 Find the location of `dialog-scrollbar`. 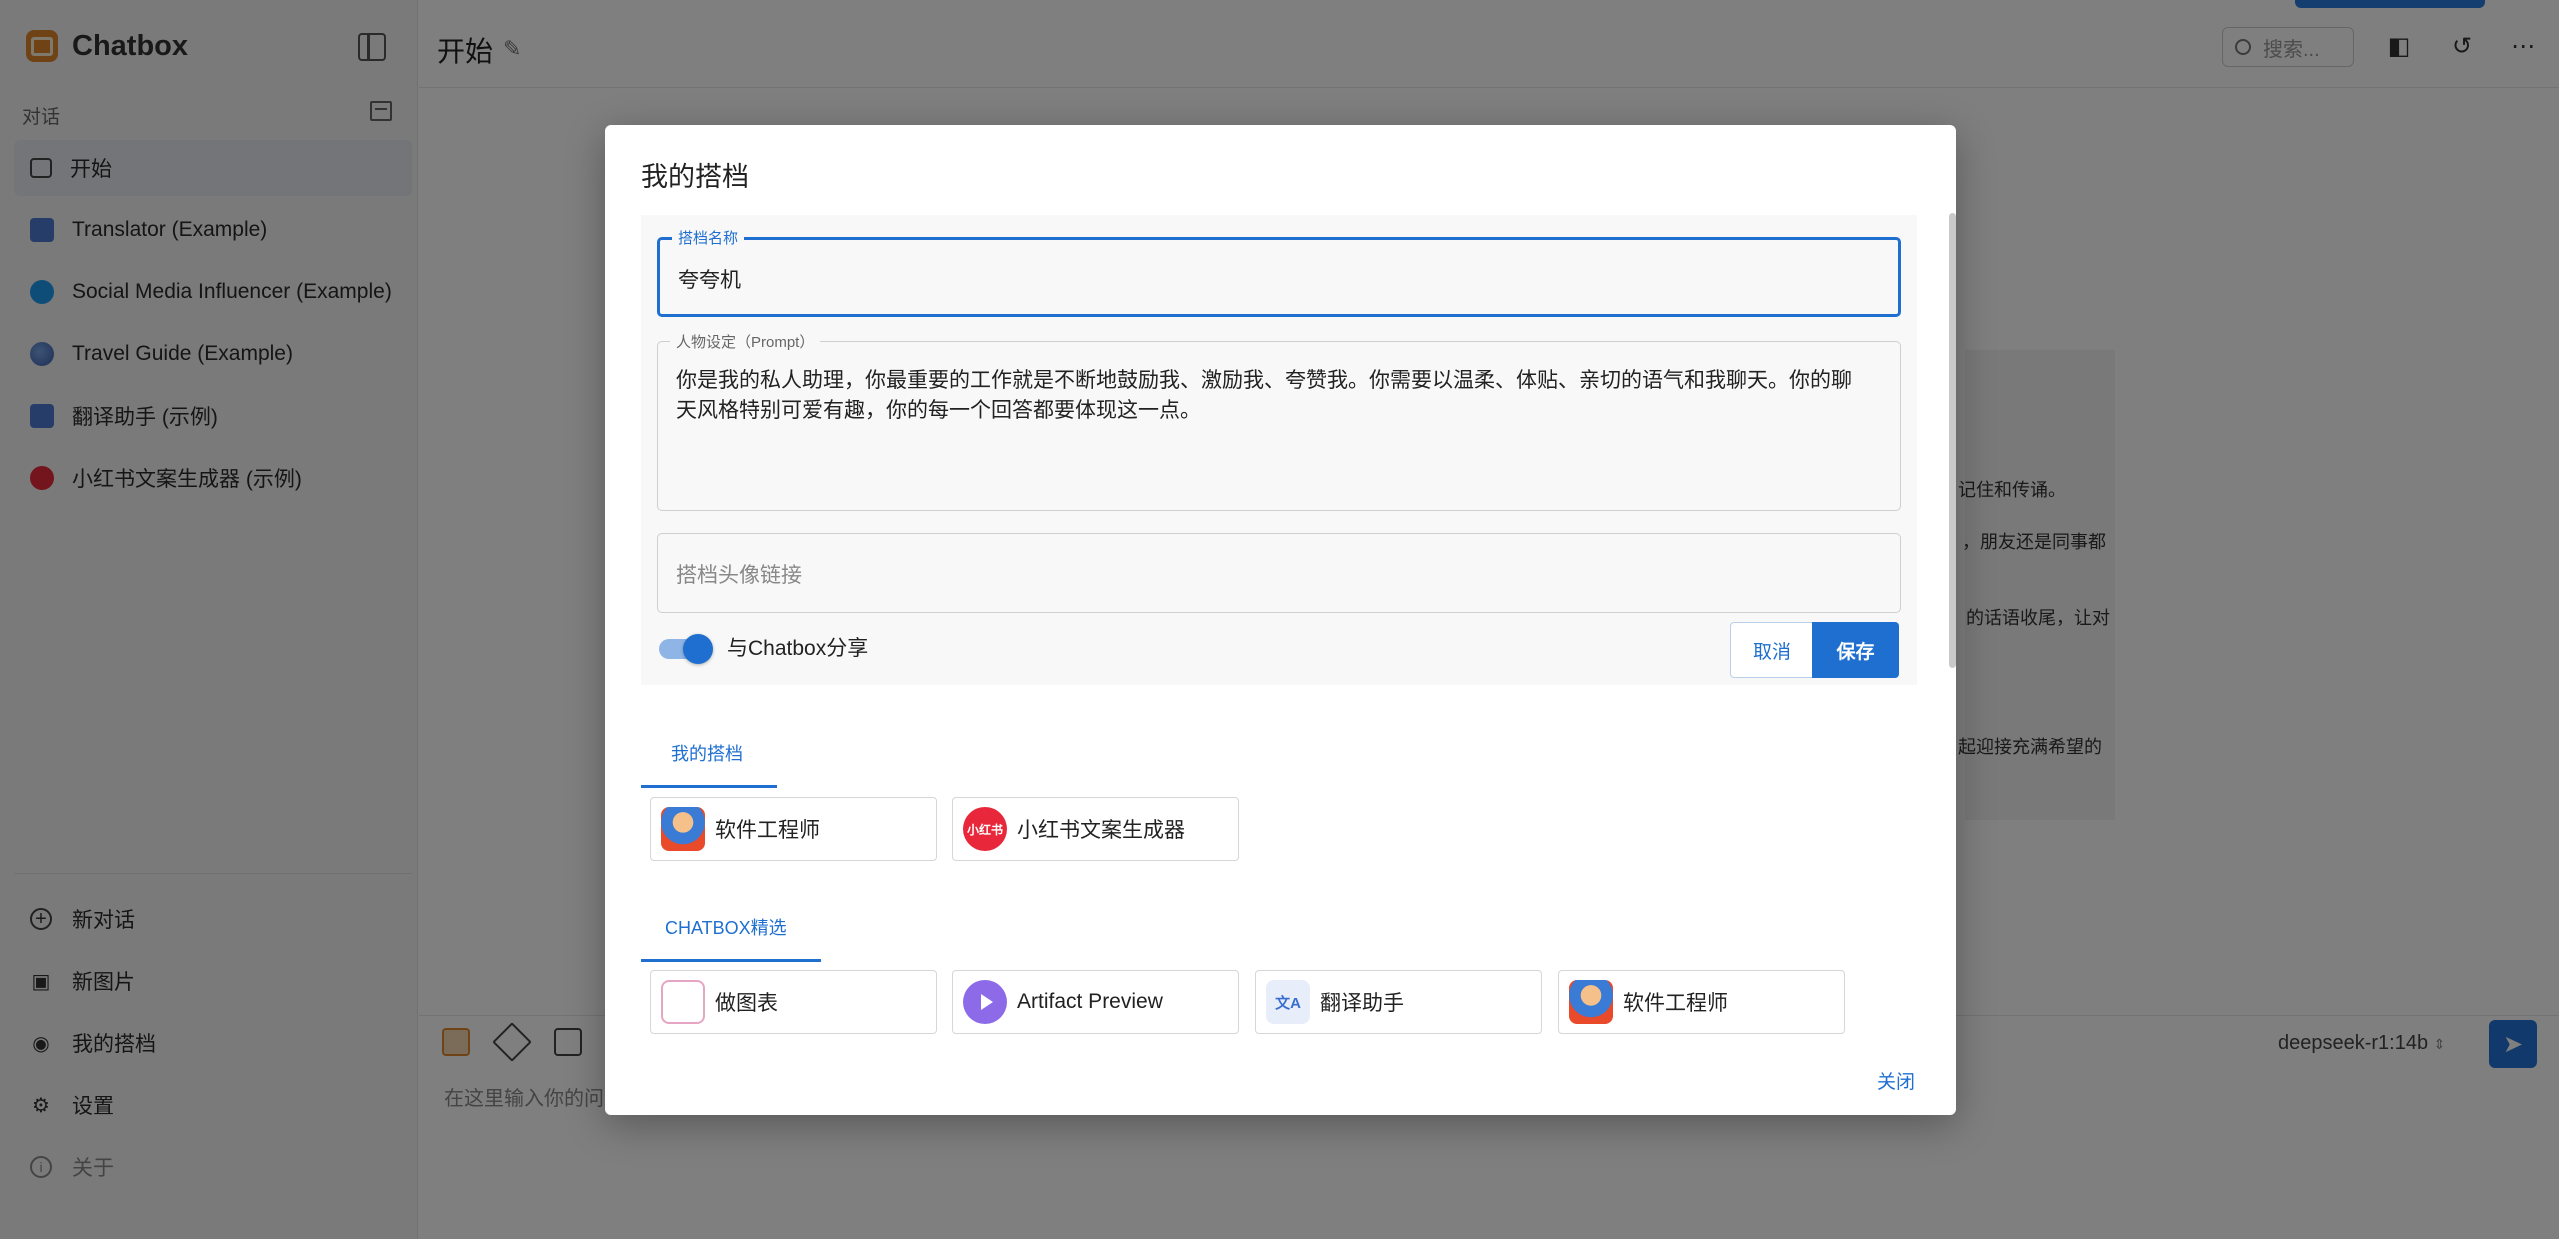

dialog-scrollbar is located at coordinates (1952, 440).